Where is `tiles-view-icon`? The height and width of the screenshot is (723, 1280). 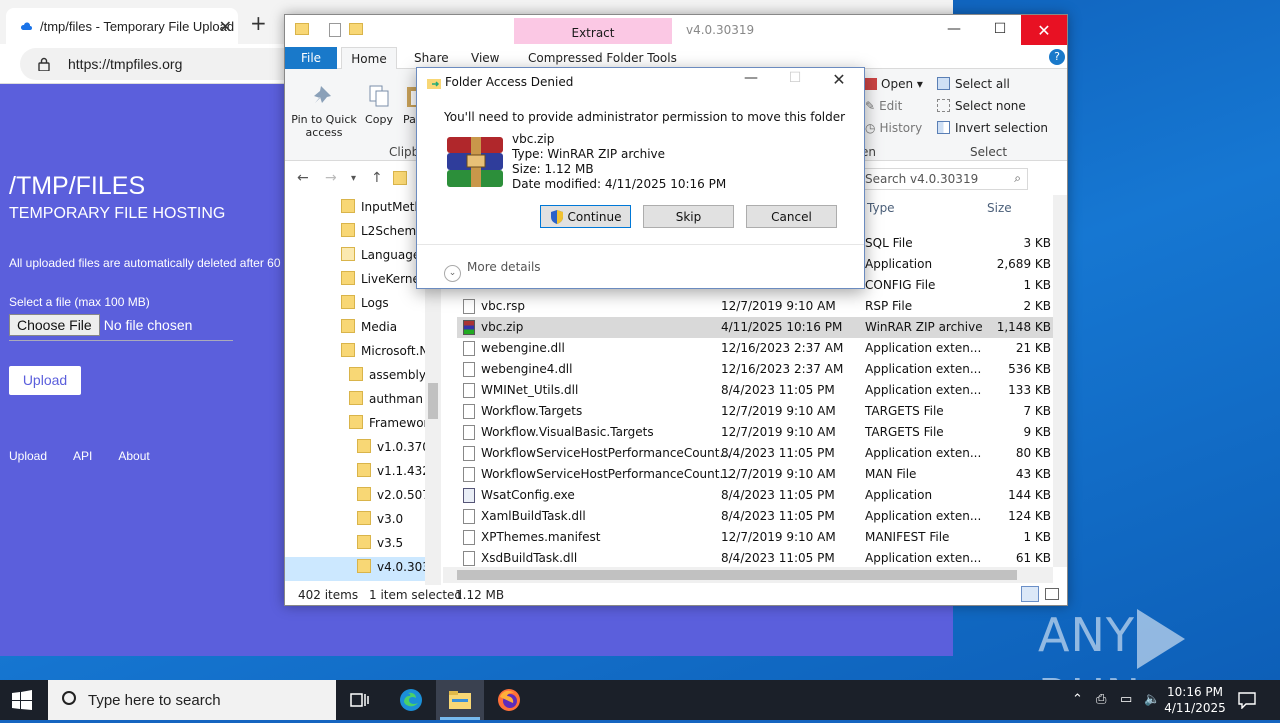
tiles-view-icon is located at coordinates (1052, 594).